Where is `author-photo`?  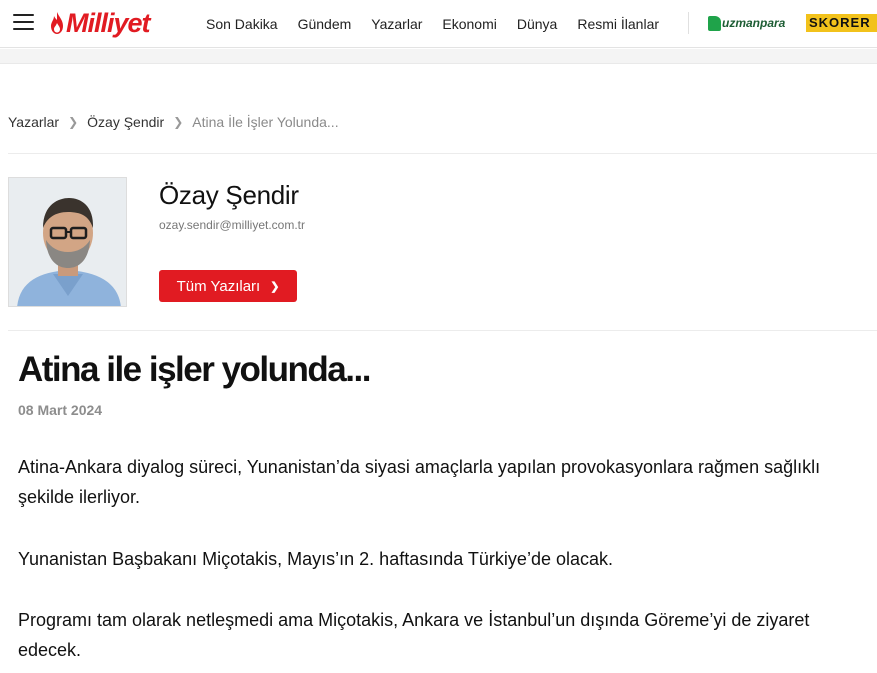
author-photo is located at coordinates (67, 242).